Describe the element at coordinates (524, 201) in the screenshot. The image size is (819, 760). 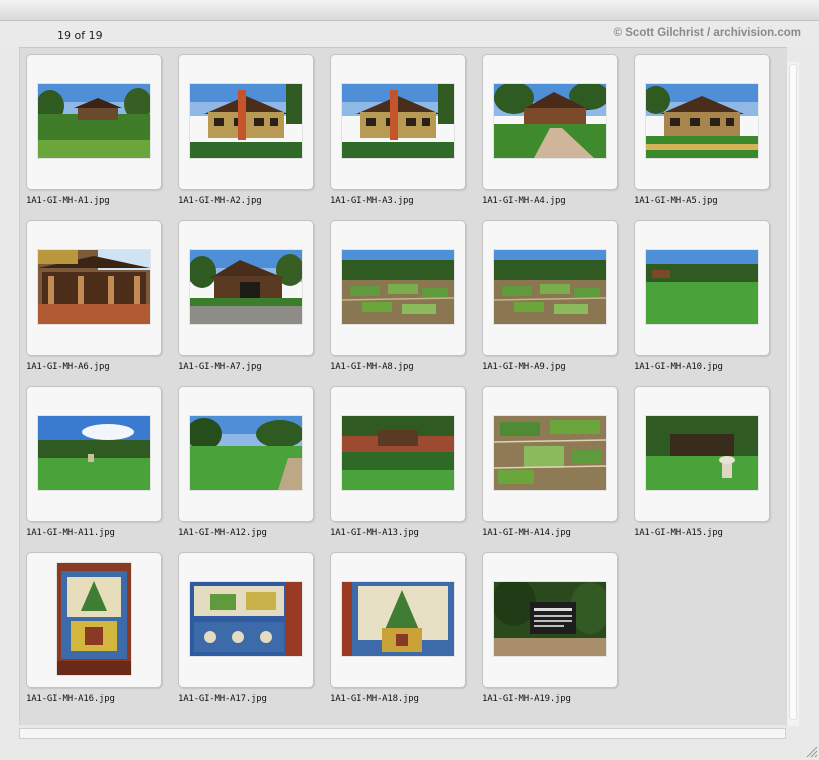
I see `thumbnail-filename: 1A1-GI-MH-A4.jpg` at that location.